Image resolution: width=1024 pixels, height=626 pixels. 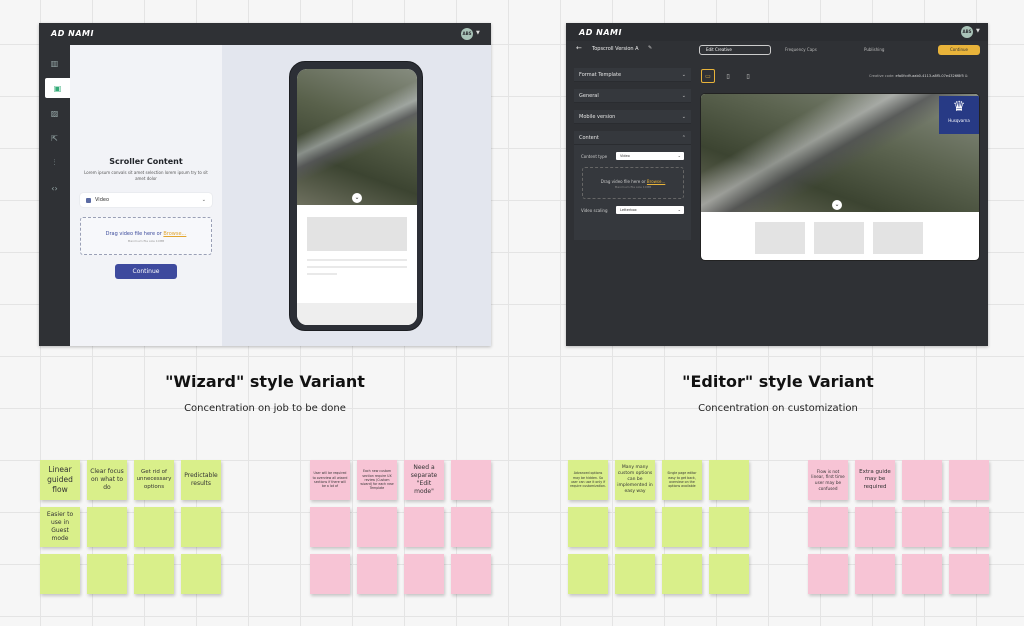 What do you see at coordinates (632, 117) in the screenshot?
I see `section-mobile-version: Mobile version ⌄` at bounding box center [632, 117].